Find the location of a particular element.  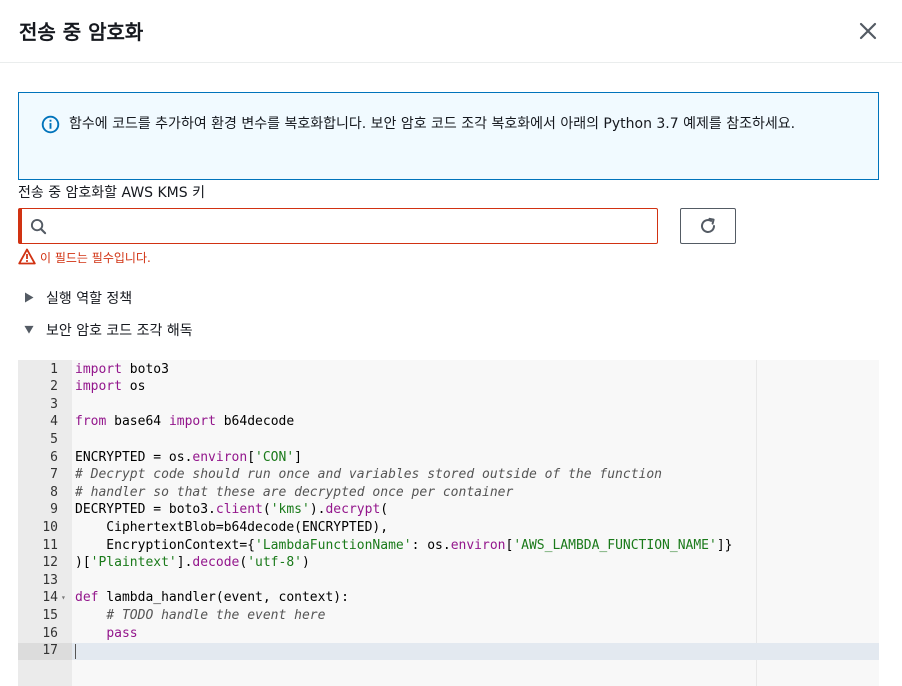

info-circle-icon is located at coordinates (50, 124).